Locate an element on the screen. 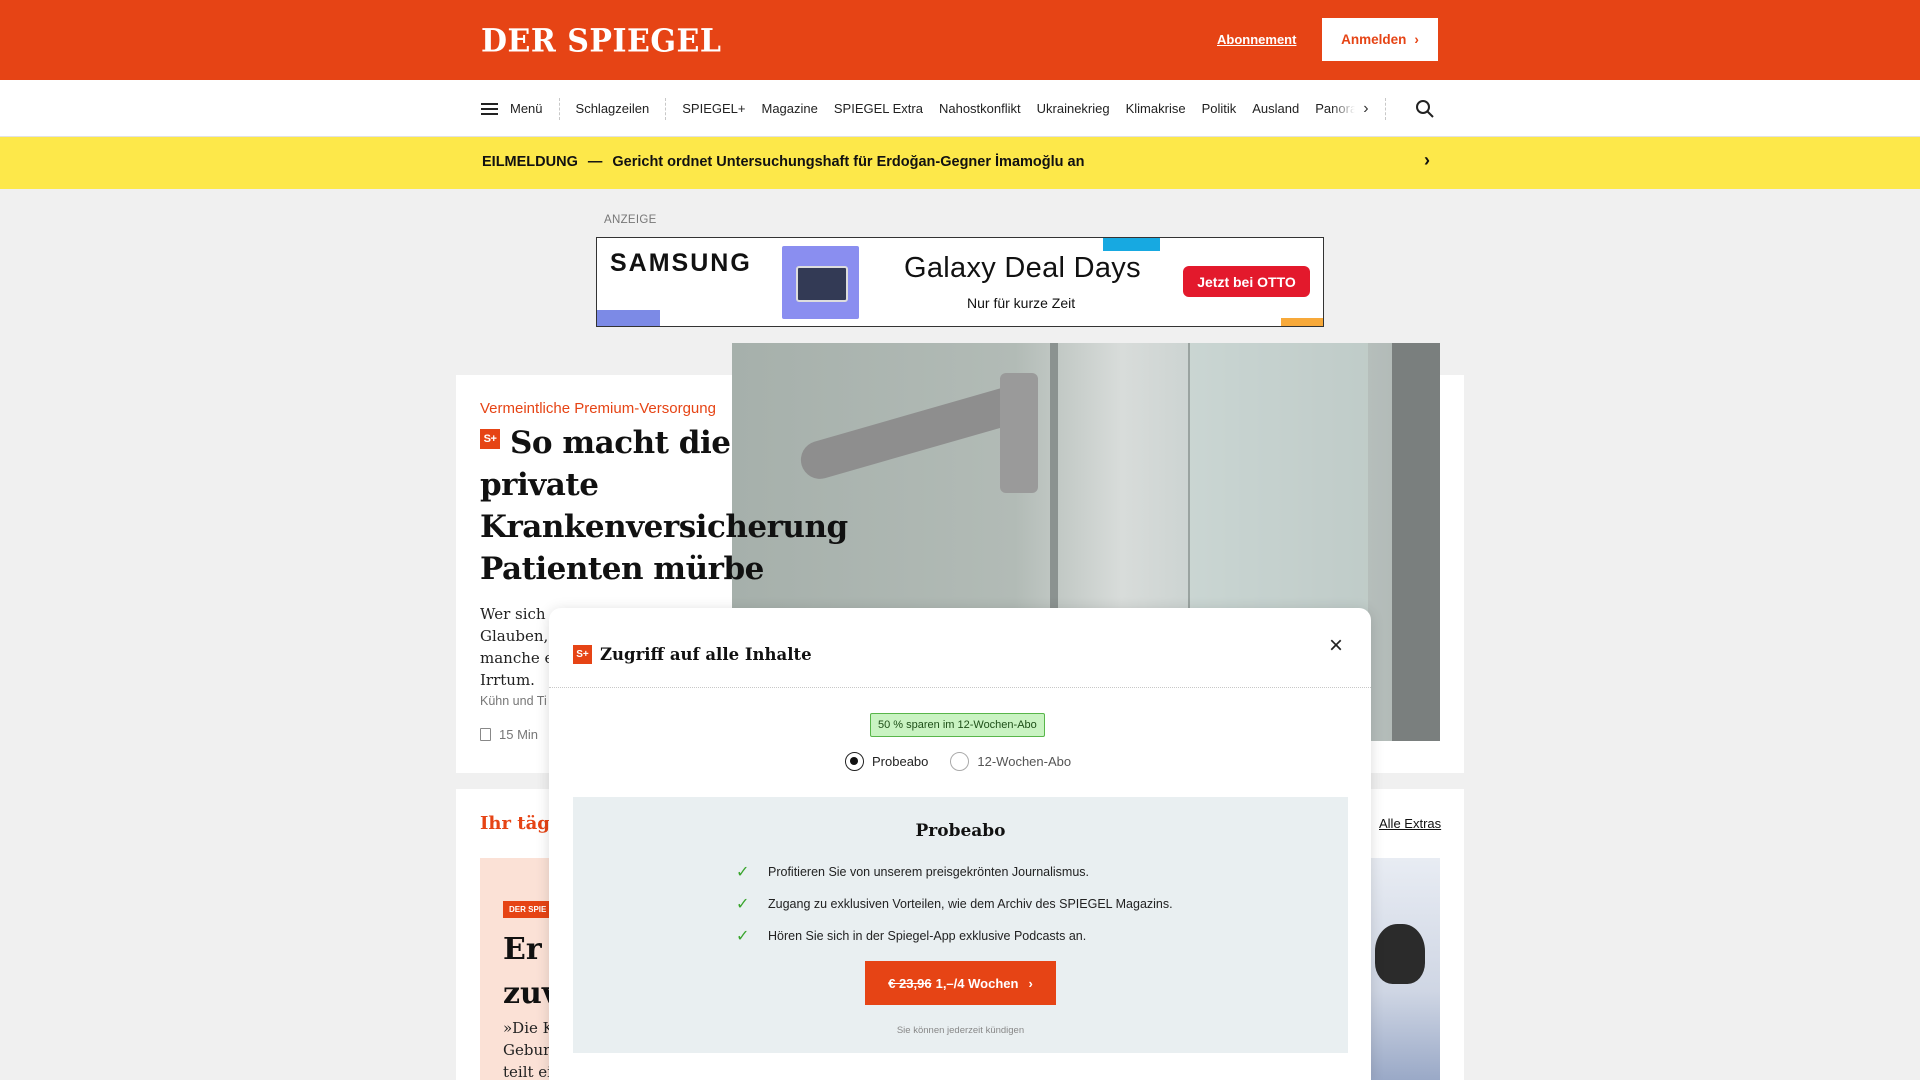  radio-12-wochen-label: 12-Wochen-Abo is located at coordinates (1024, 761).